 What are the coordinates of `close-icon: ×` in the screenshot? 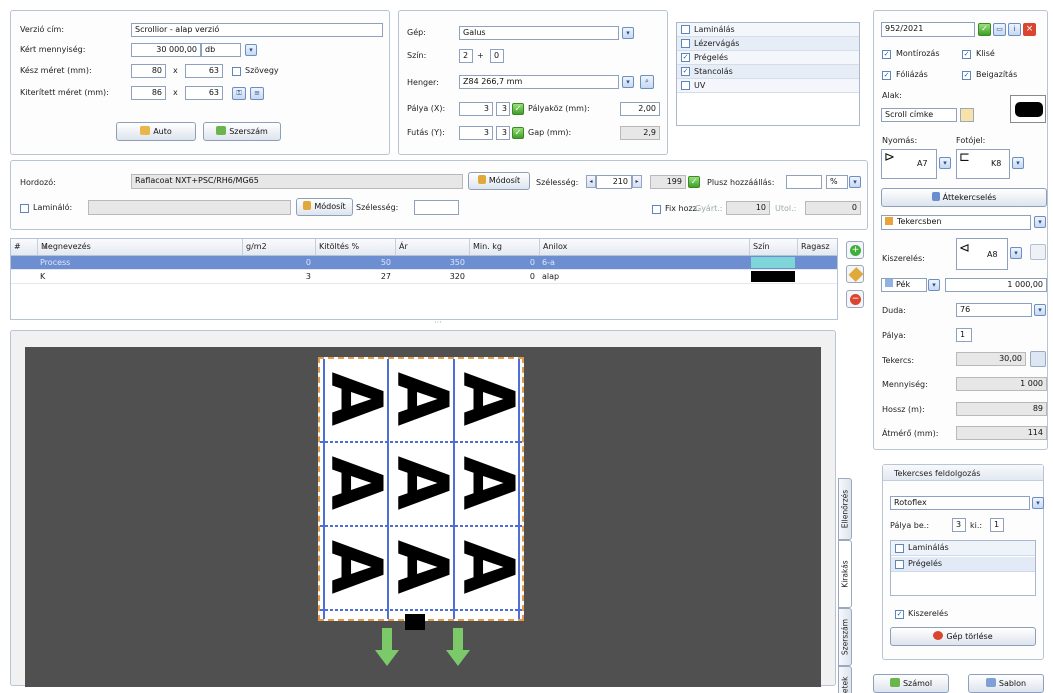 It's located at (1029, 29).